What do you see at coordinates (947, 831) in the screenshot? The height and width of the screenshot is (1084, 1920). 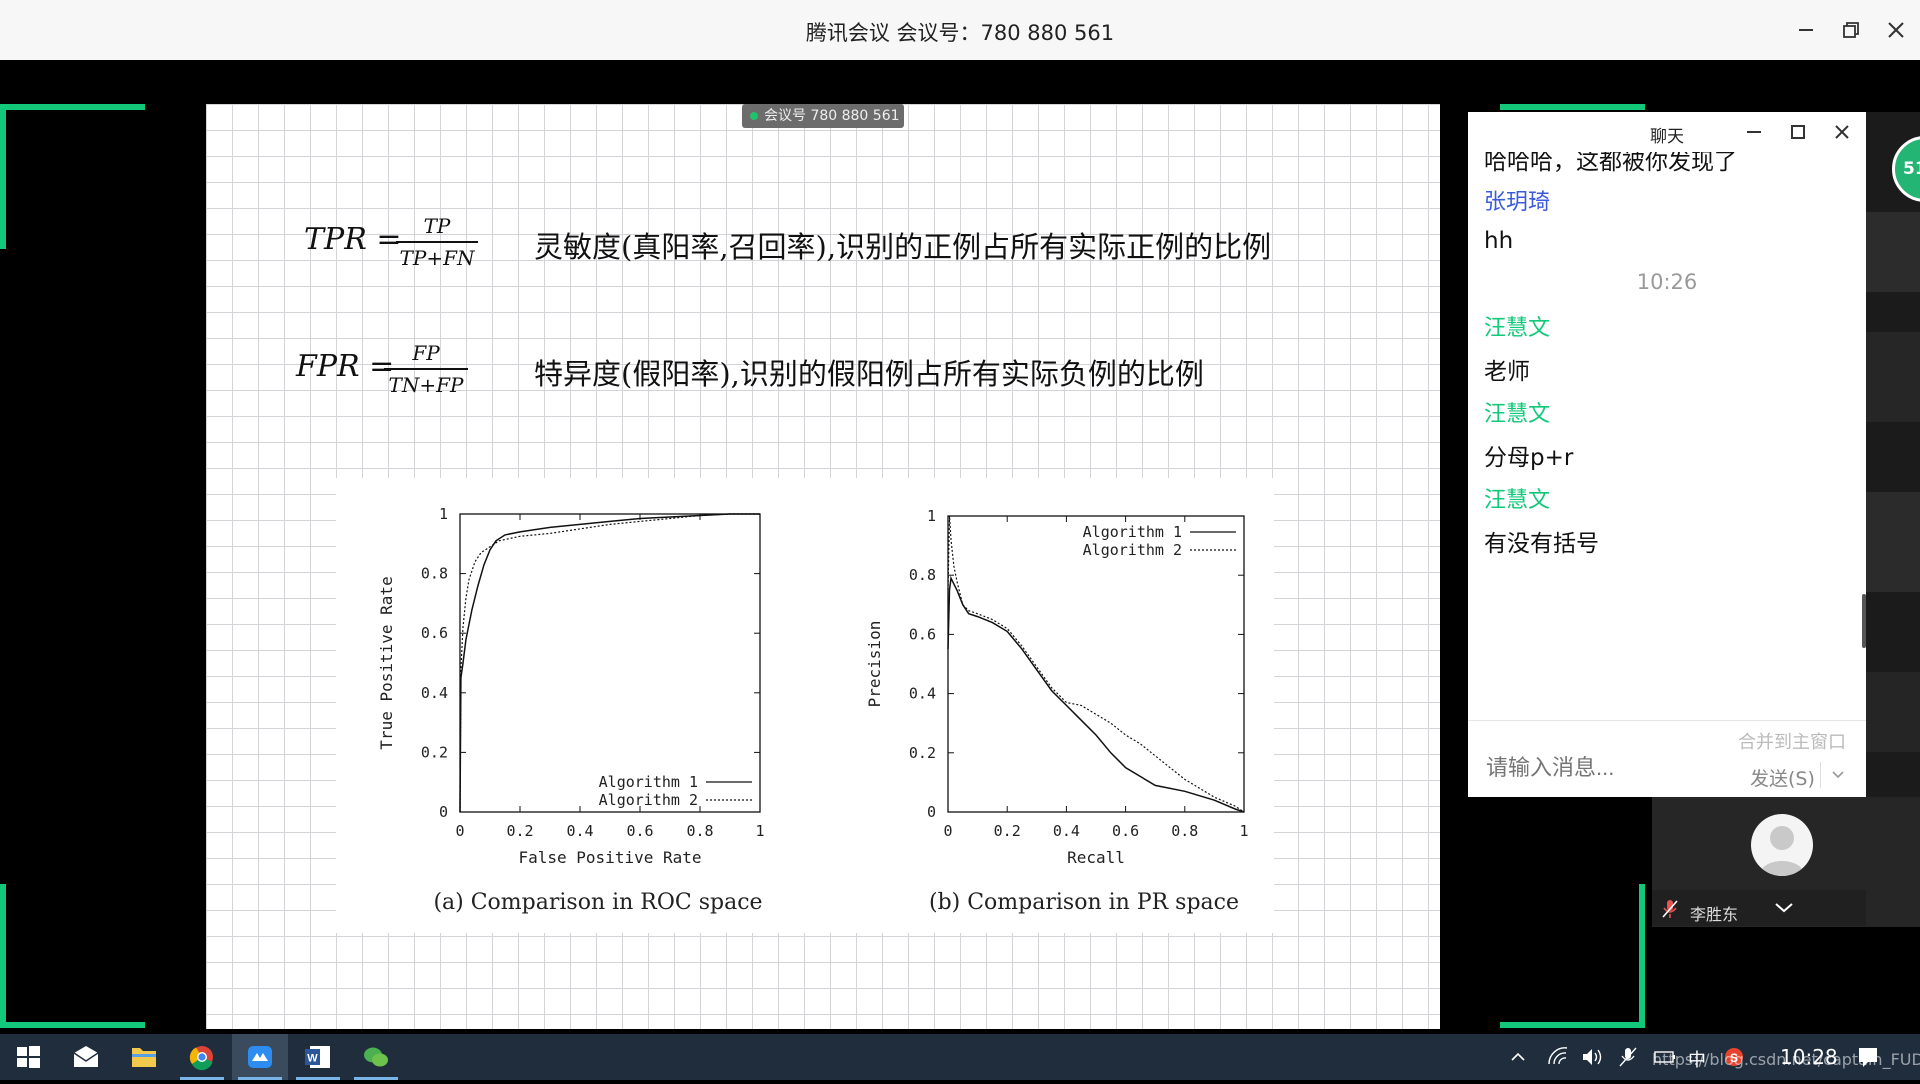 I see `x-tick-label: 0` at bounding box center [947, 831].